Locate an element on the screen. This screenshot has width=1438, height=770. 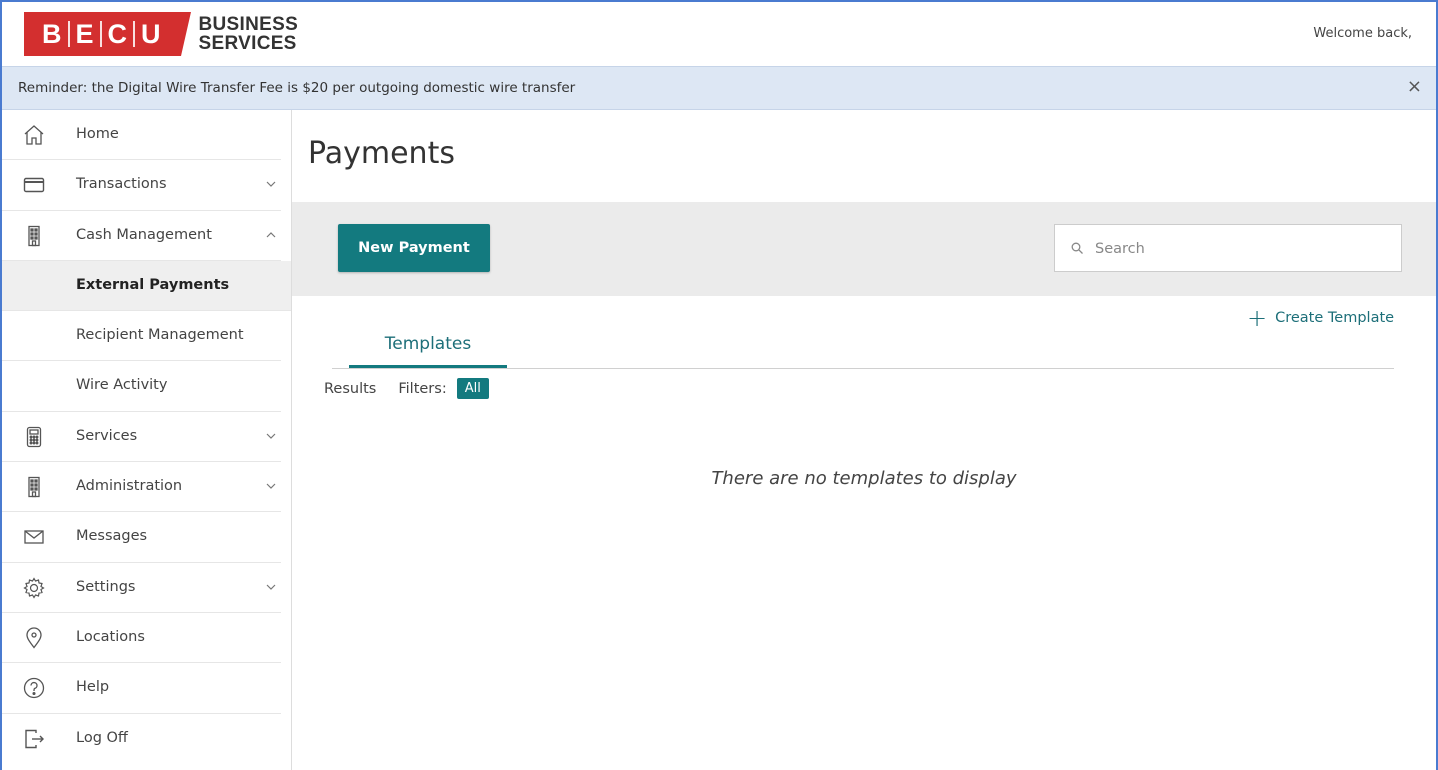
sidebar-item-transactions: Transactions is located at coordinates (141, 185).